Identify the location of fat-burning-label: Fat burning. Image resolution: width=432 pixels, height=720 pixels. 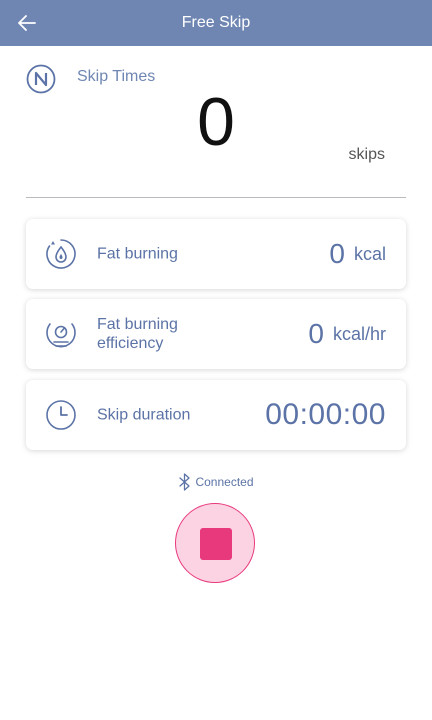
(137, 254).